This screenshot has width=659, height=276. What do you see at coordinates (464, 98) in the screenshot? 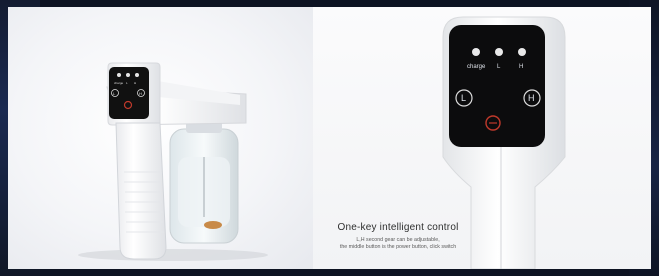
I see `l-button-label: L` at bounding box center [464, 98].